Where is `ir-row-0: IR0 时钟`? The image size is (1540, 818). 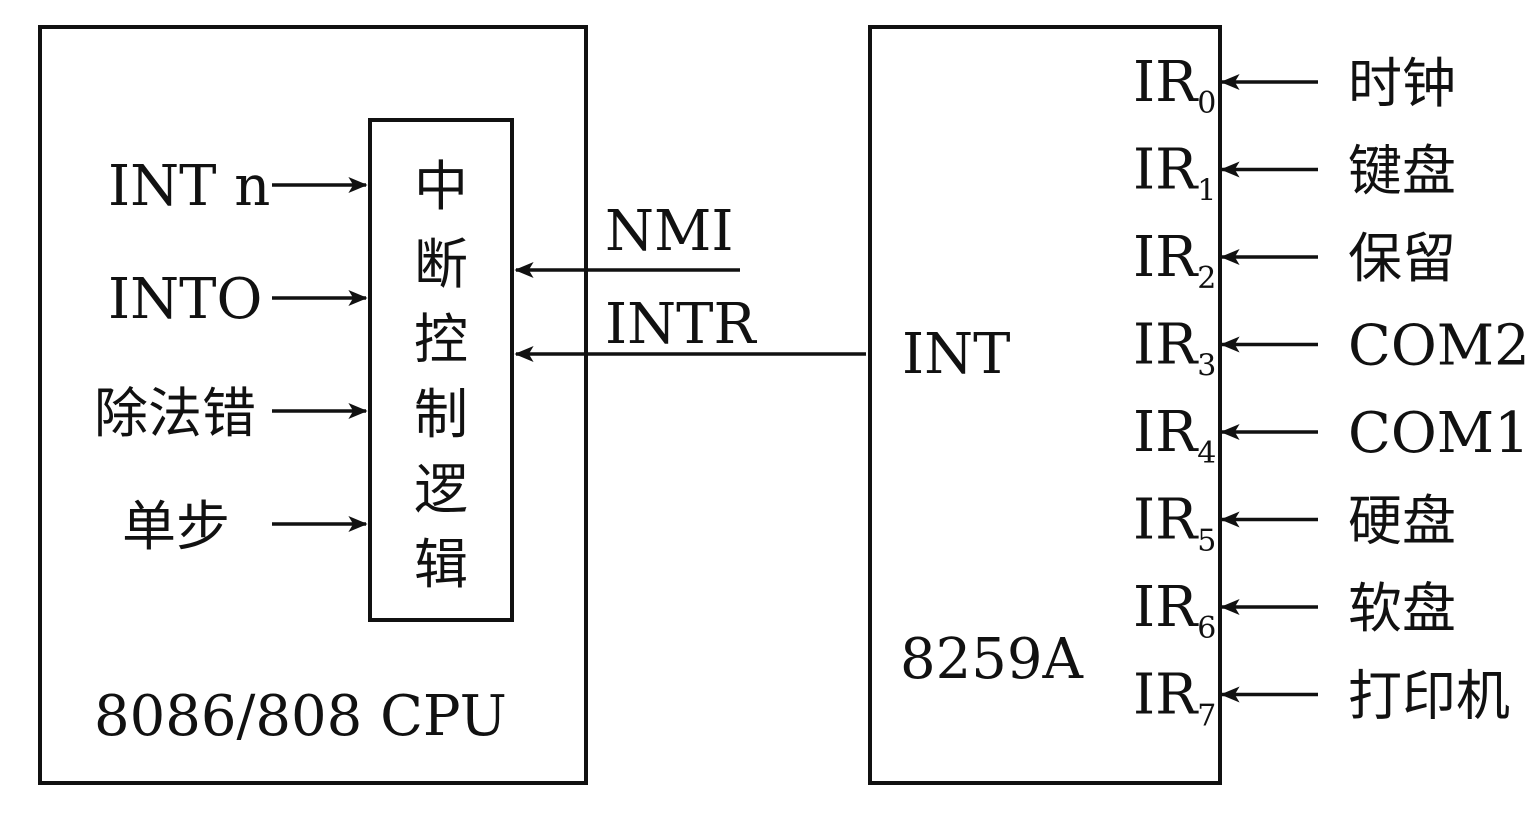 ir-row-0: IR0 时钟 is located at coordinates (1294, 85).